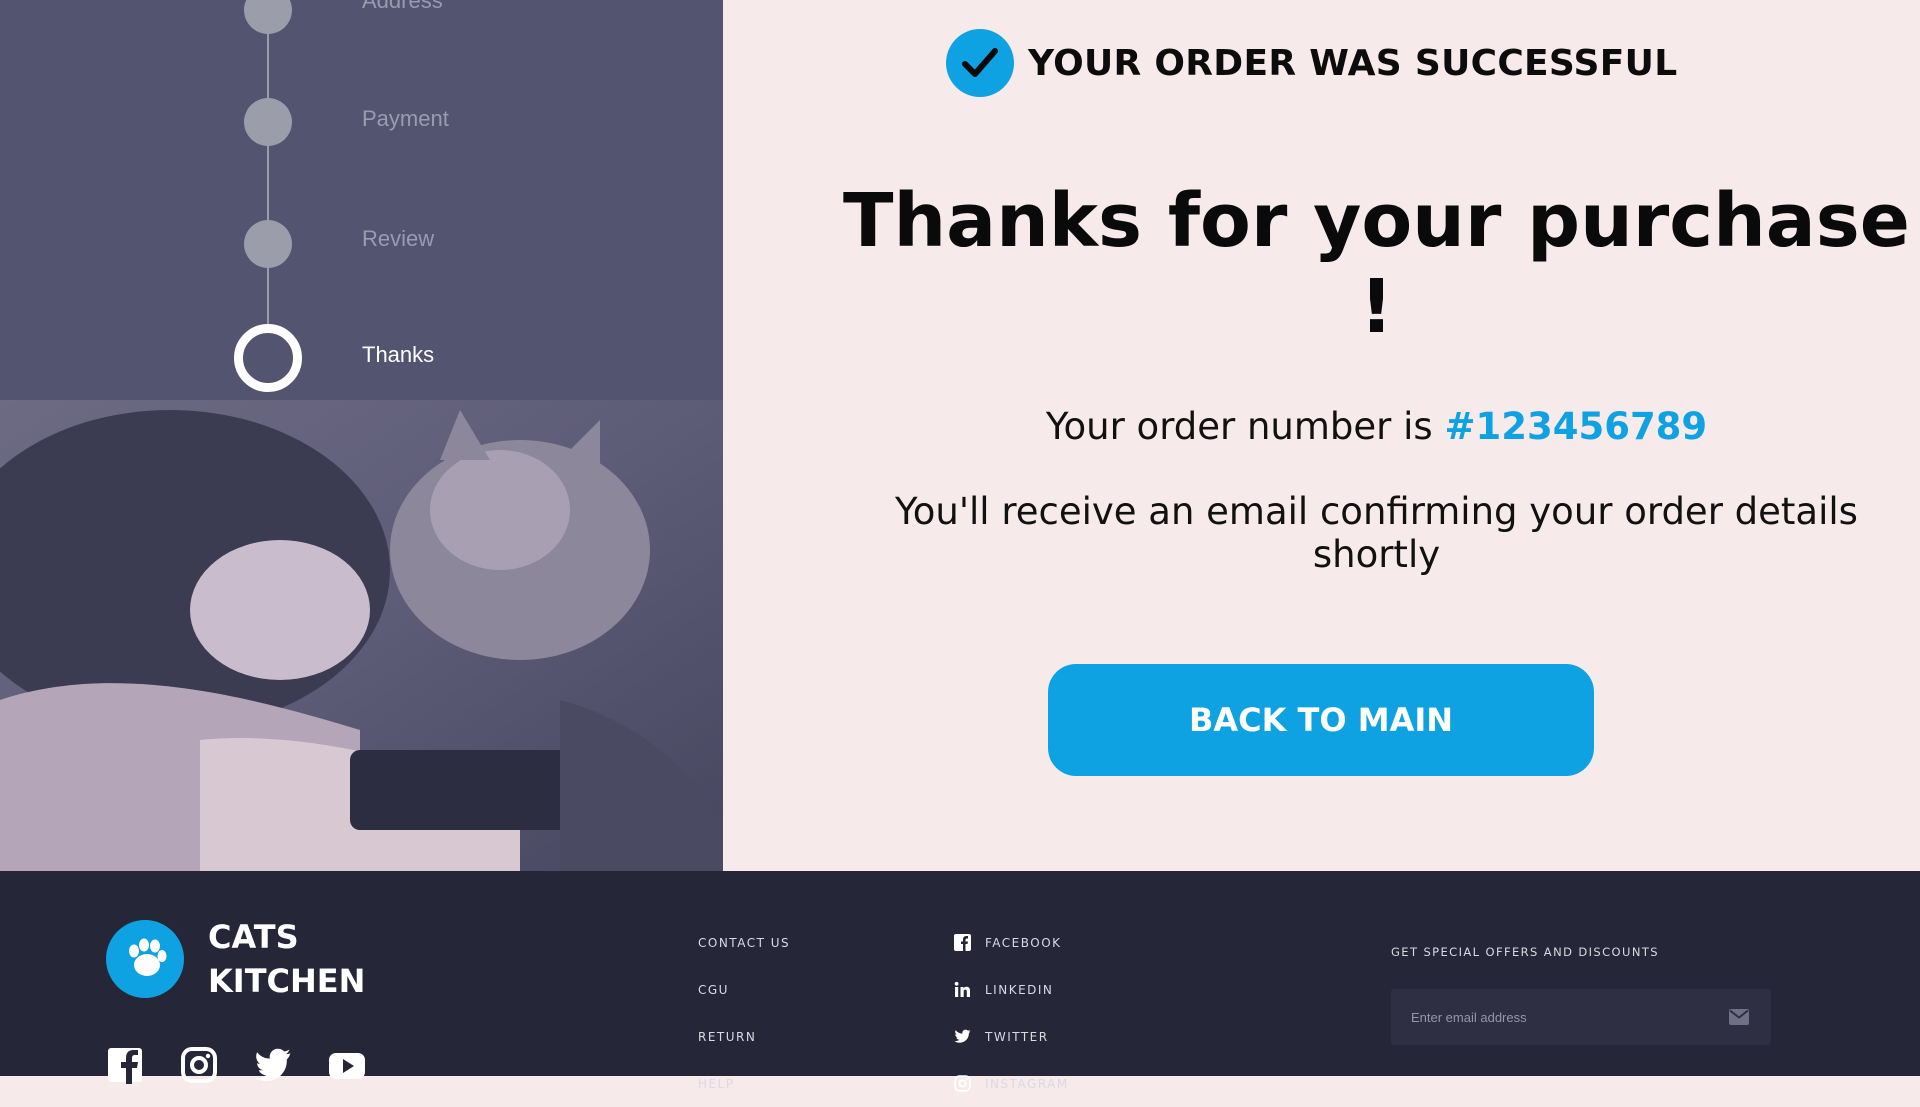 The height and width of the screenshot is (1107, 1920). What do you see at coordinates (347, 1065) in the screenshot?
I see `youtube-icon` at bounding box center [347, 1065].